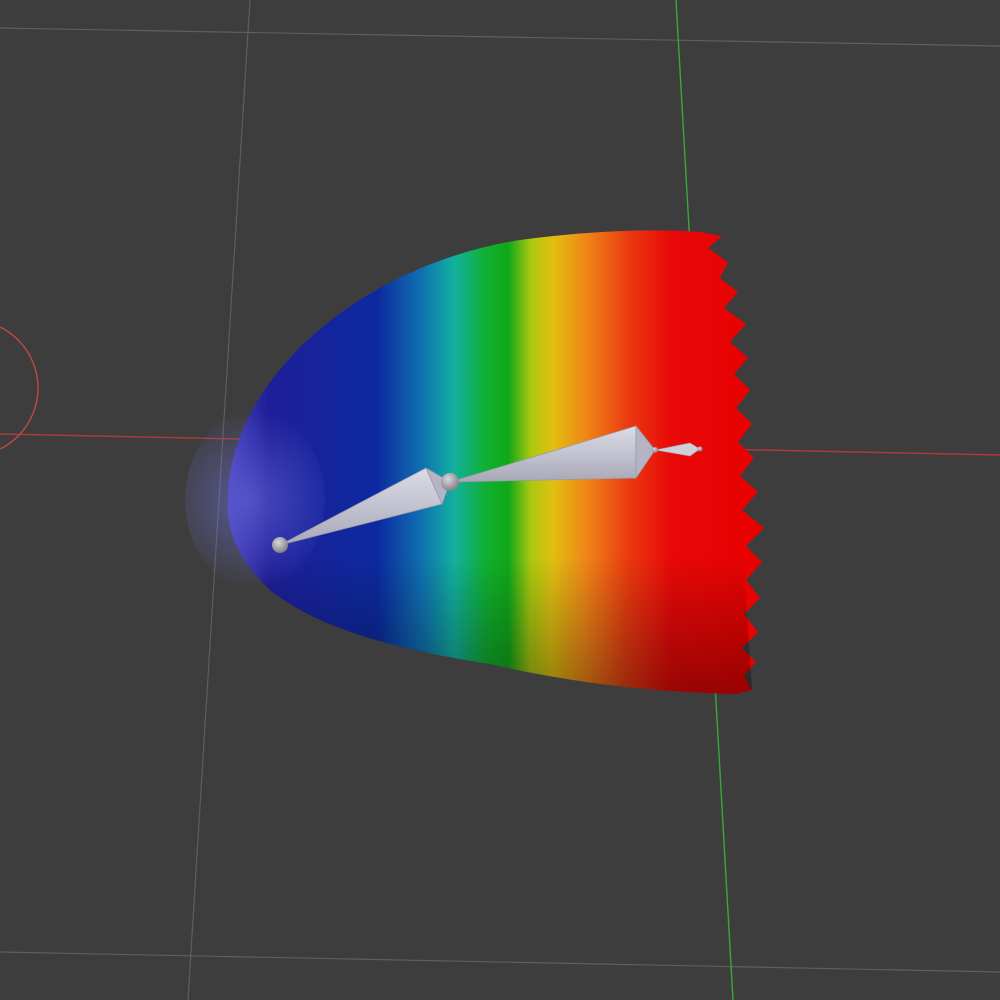 The width and height of the screenshot is (1000, 1000). I want to click on bone-3-tail-joint, so click(700, 449).